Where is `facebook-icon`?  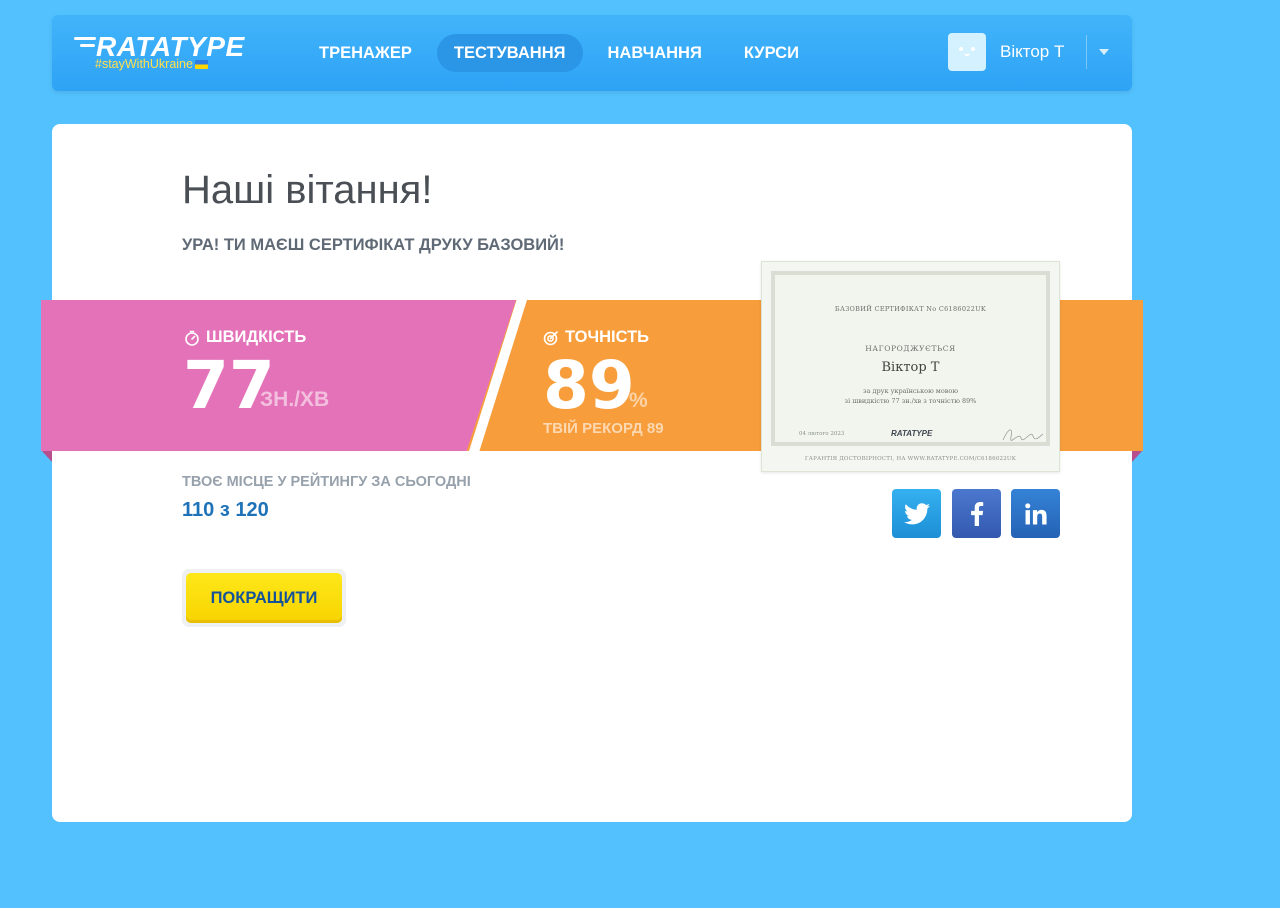
facebook-icon is located at coordinates (976, 513).